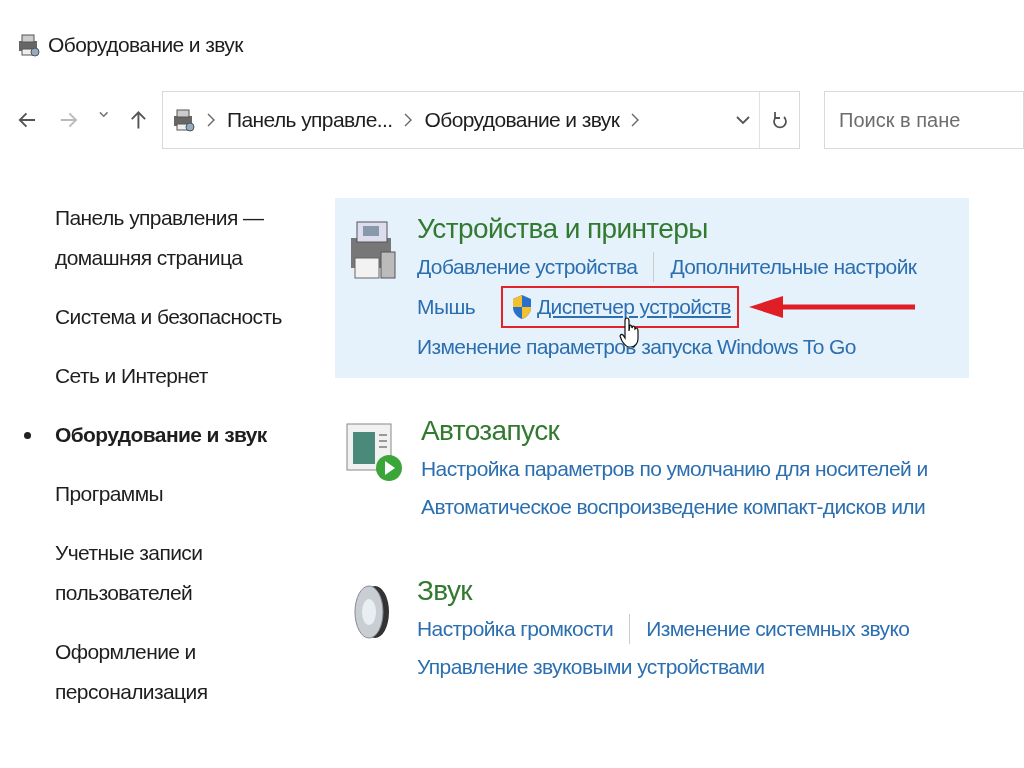  Describe the element at coordinates (187, 672) in the screenshot. I see `sidebar-link: Оформление и персонализация` at that location.